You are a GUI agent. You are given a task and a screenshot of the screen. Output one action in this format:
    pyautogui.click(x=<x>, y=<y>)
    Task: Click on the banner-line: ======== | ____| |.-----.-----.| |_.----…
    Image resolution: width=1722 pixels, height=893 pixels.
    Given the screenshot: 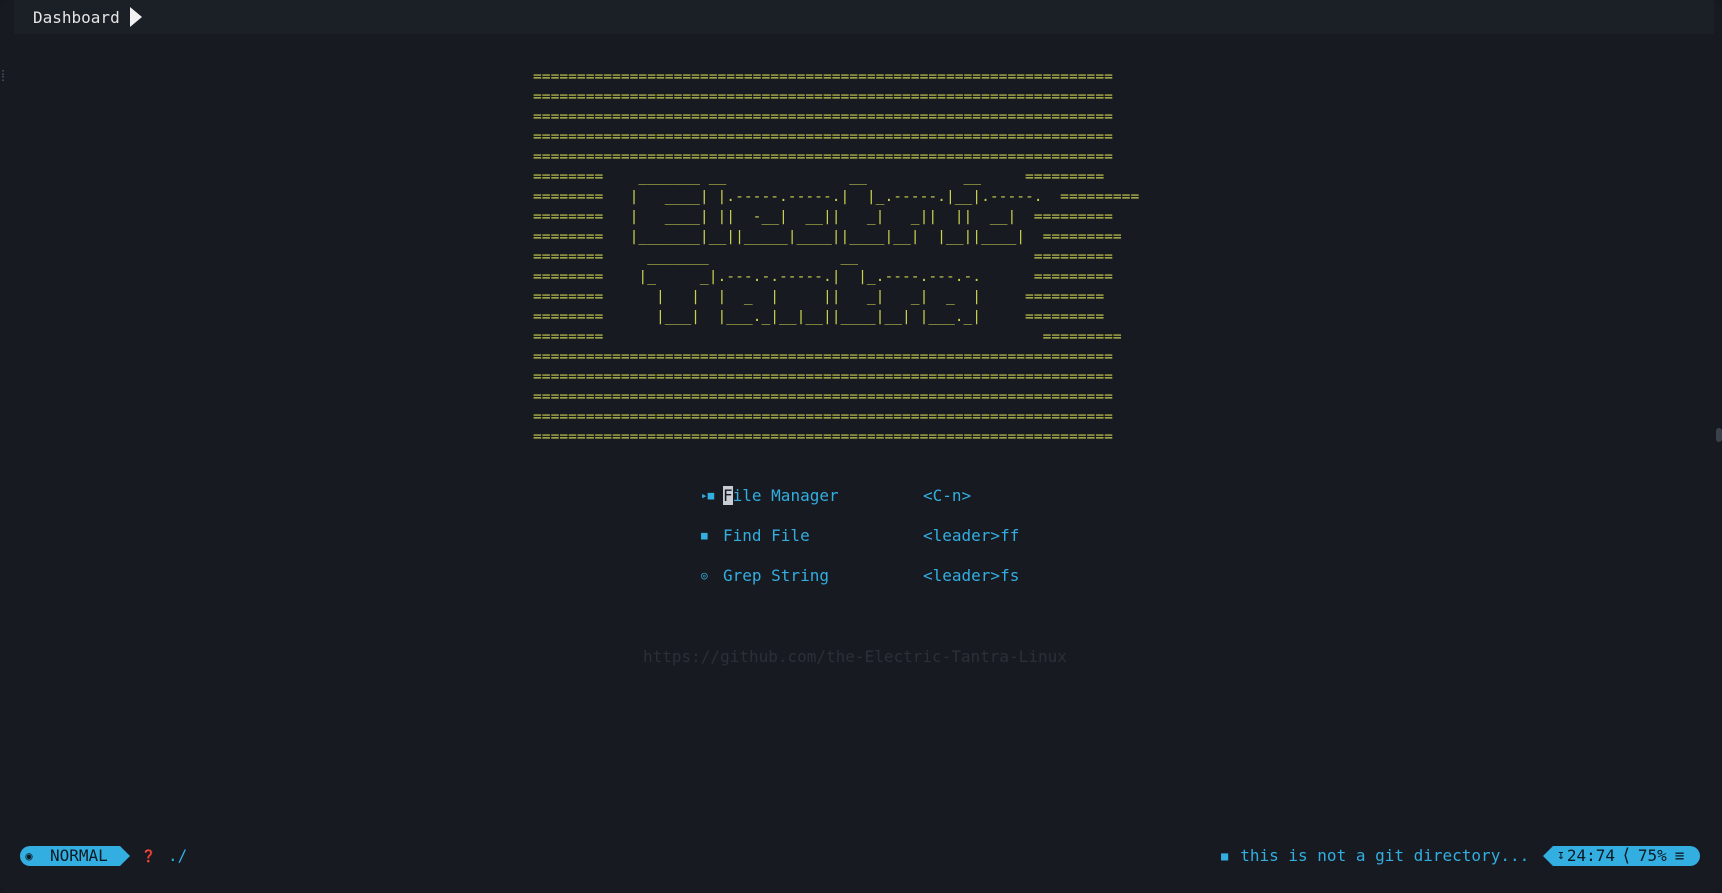 What is the action you would take?
    pyautogui.click(x=836, y=196)
    